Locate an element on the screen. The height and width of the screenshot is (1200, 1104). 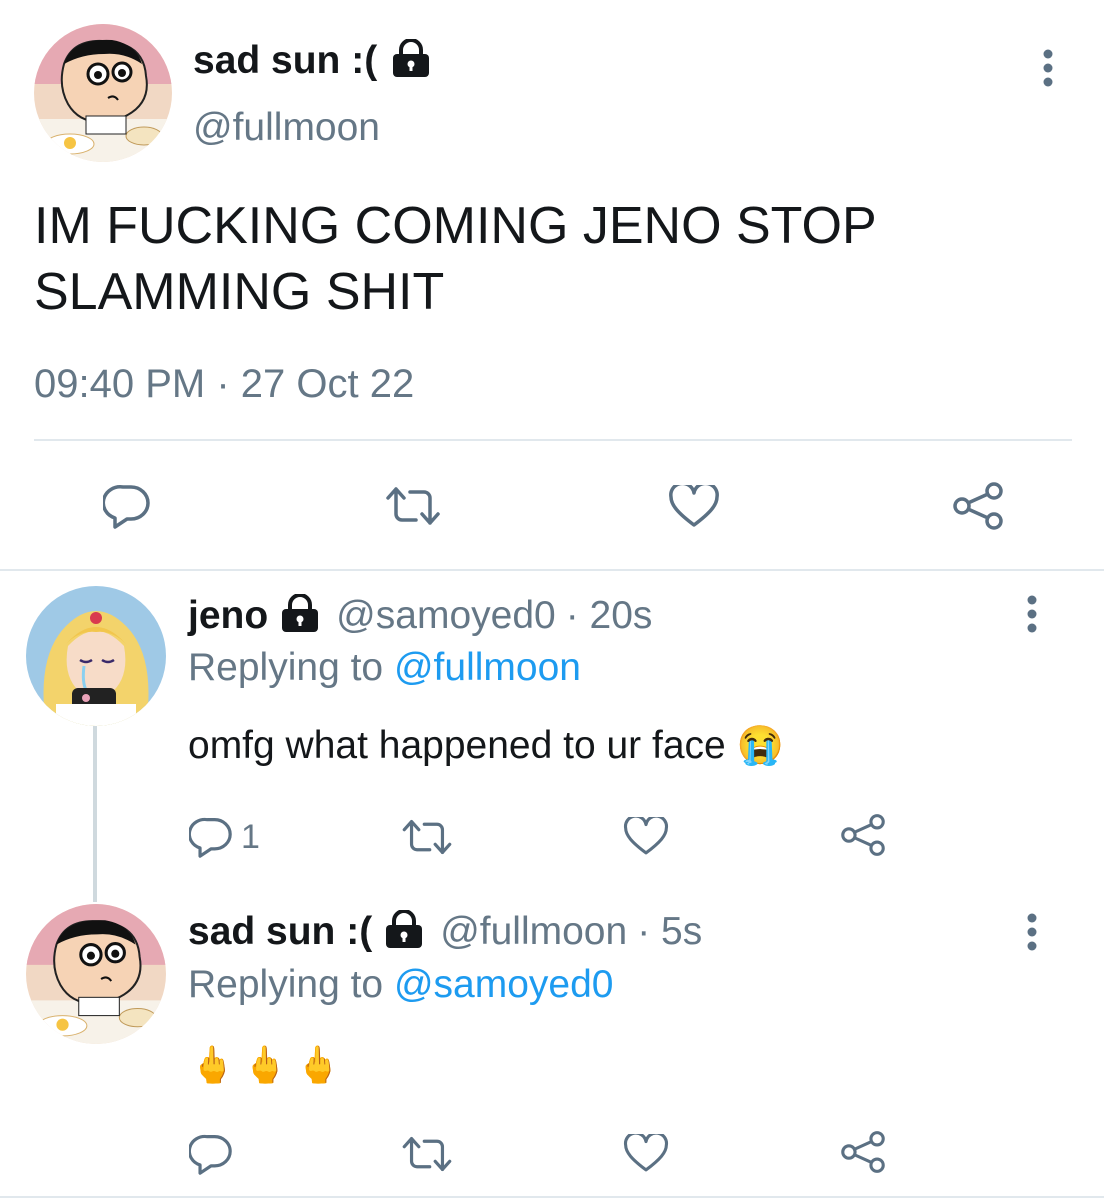
avatar-jeno is located at coordinates (96, 656).